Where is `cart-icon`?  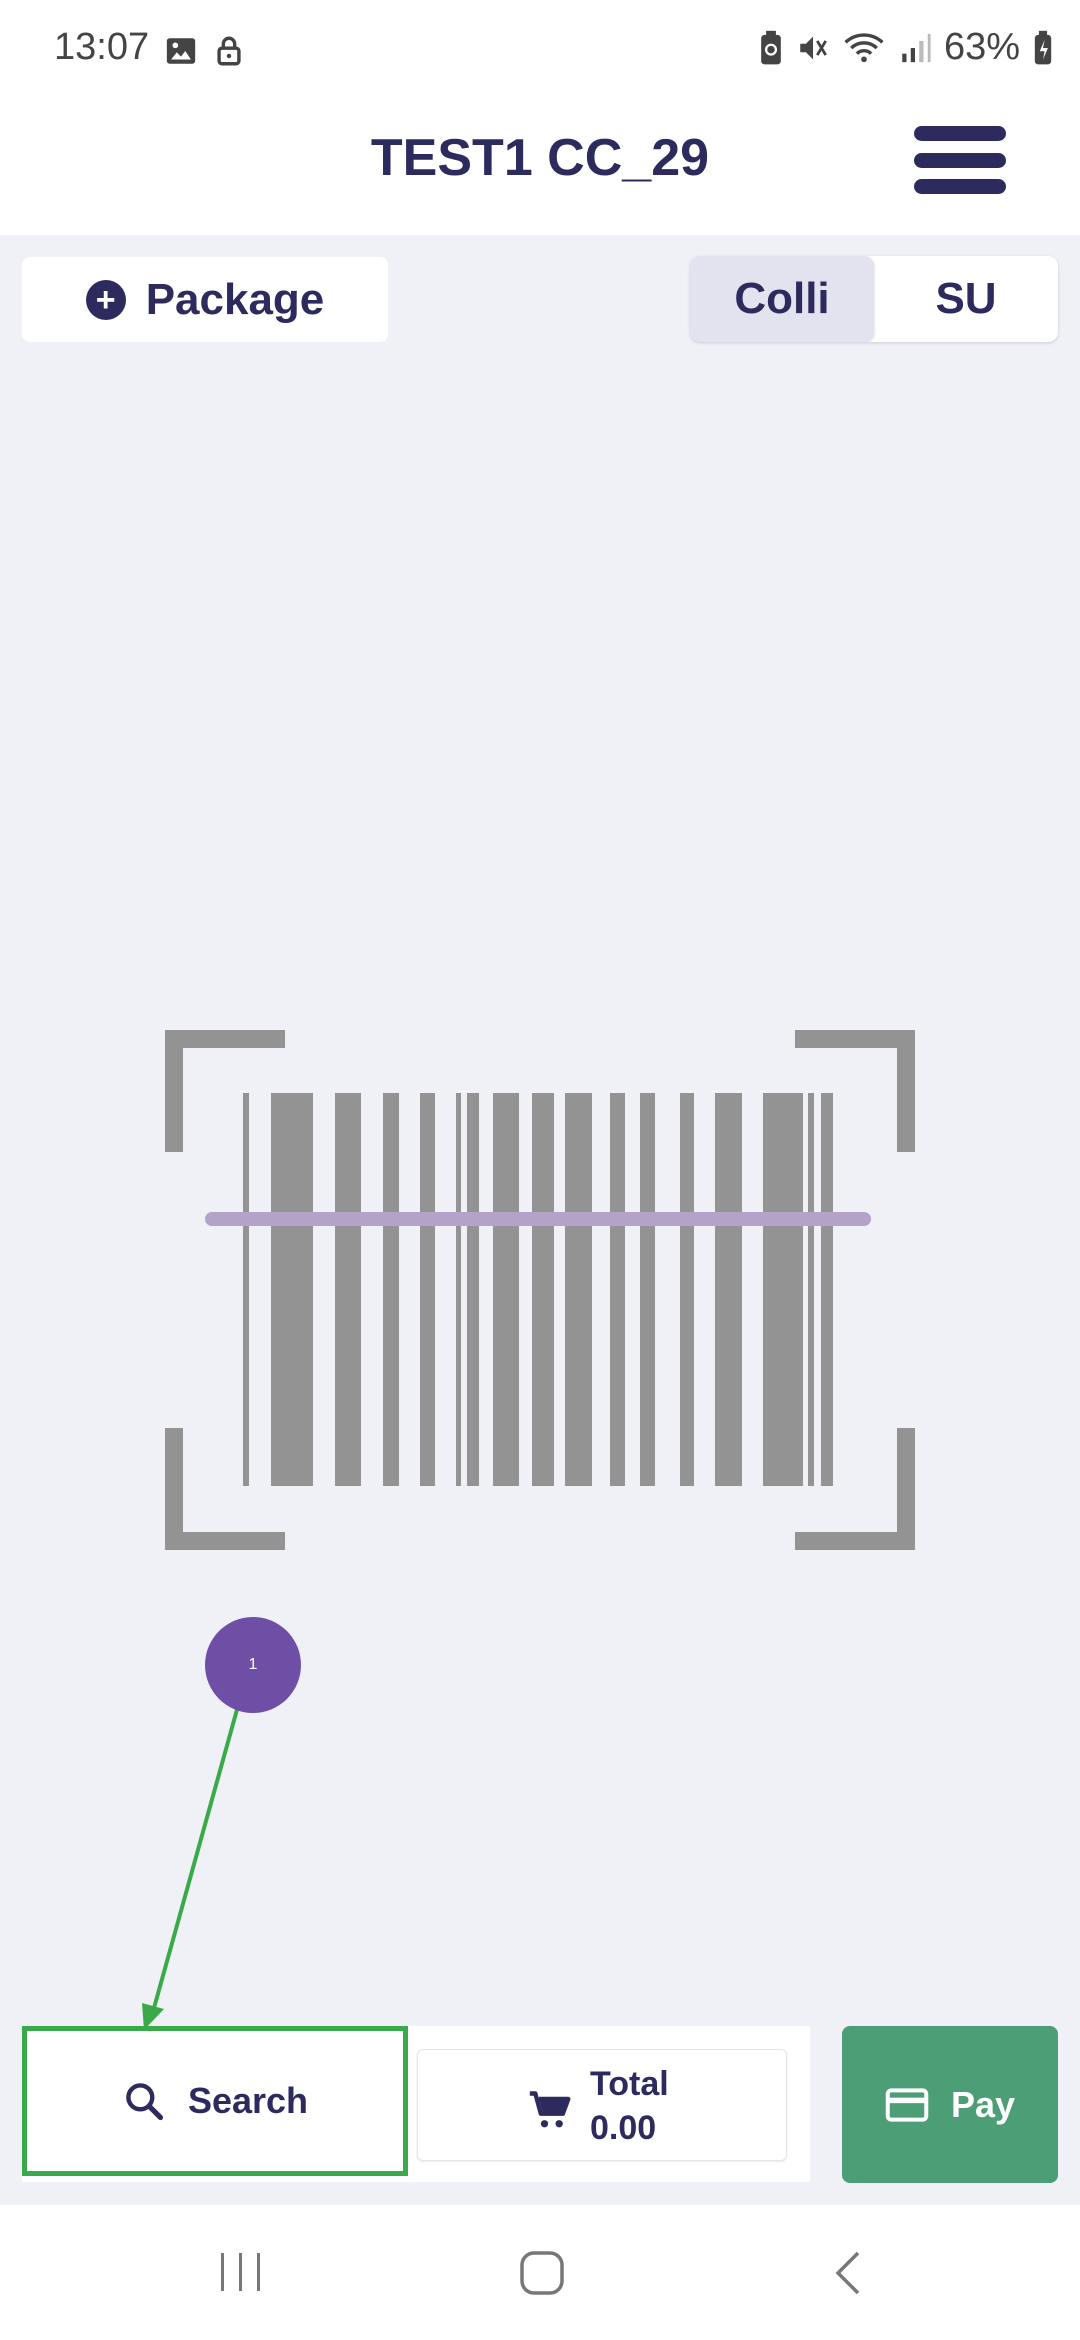
cart-icon is located at coordinates (550, 2109).